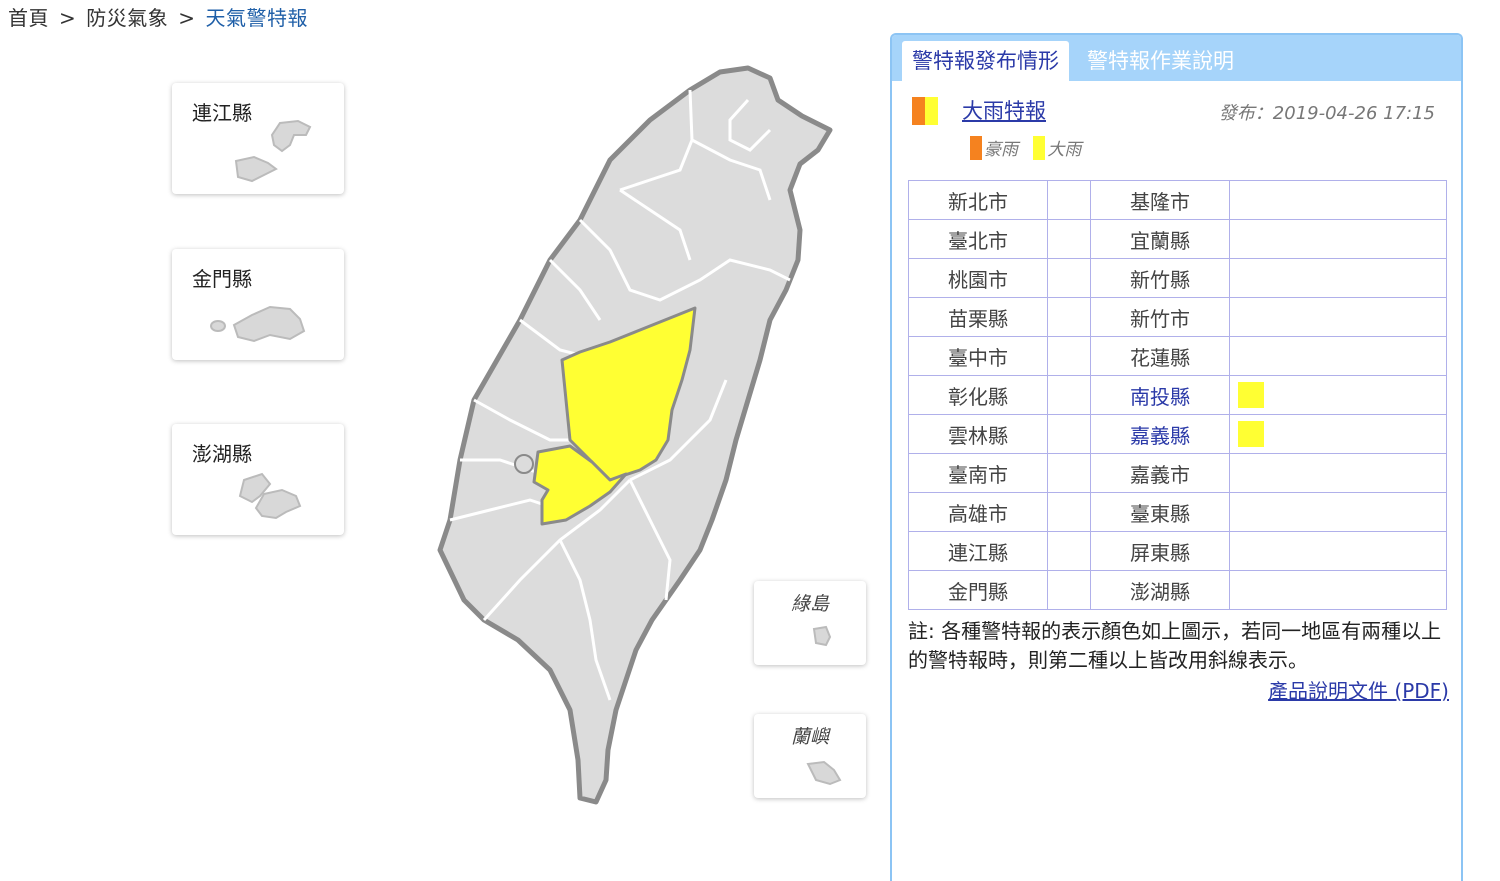 This screenshot has width=1500, height=881. What do you see at coordinates (976, 148) in the screenshot?
I see `legend-swatch-torrential` at bounding box center [976, 148].